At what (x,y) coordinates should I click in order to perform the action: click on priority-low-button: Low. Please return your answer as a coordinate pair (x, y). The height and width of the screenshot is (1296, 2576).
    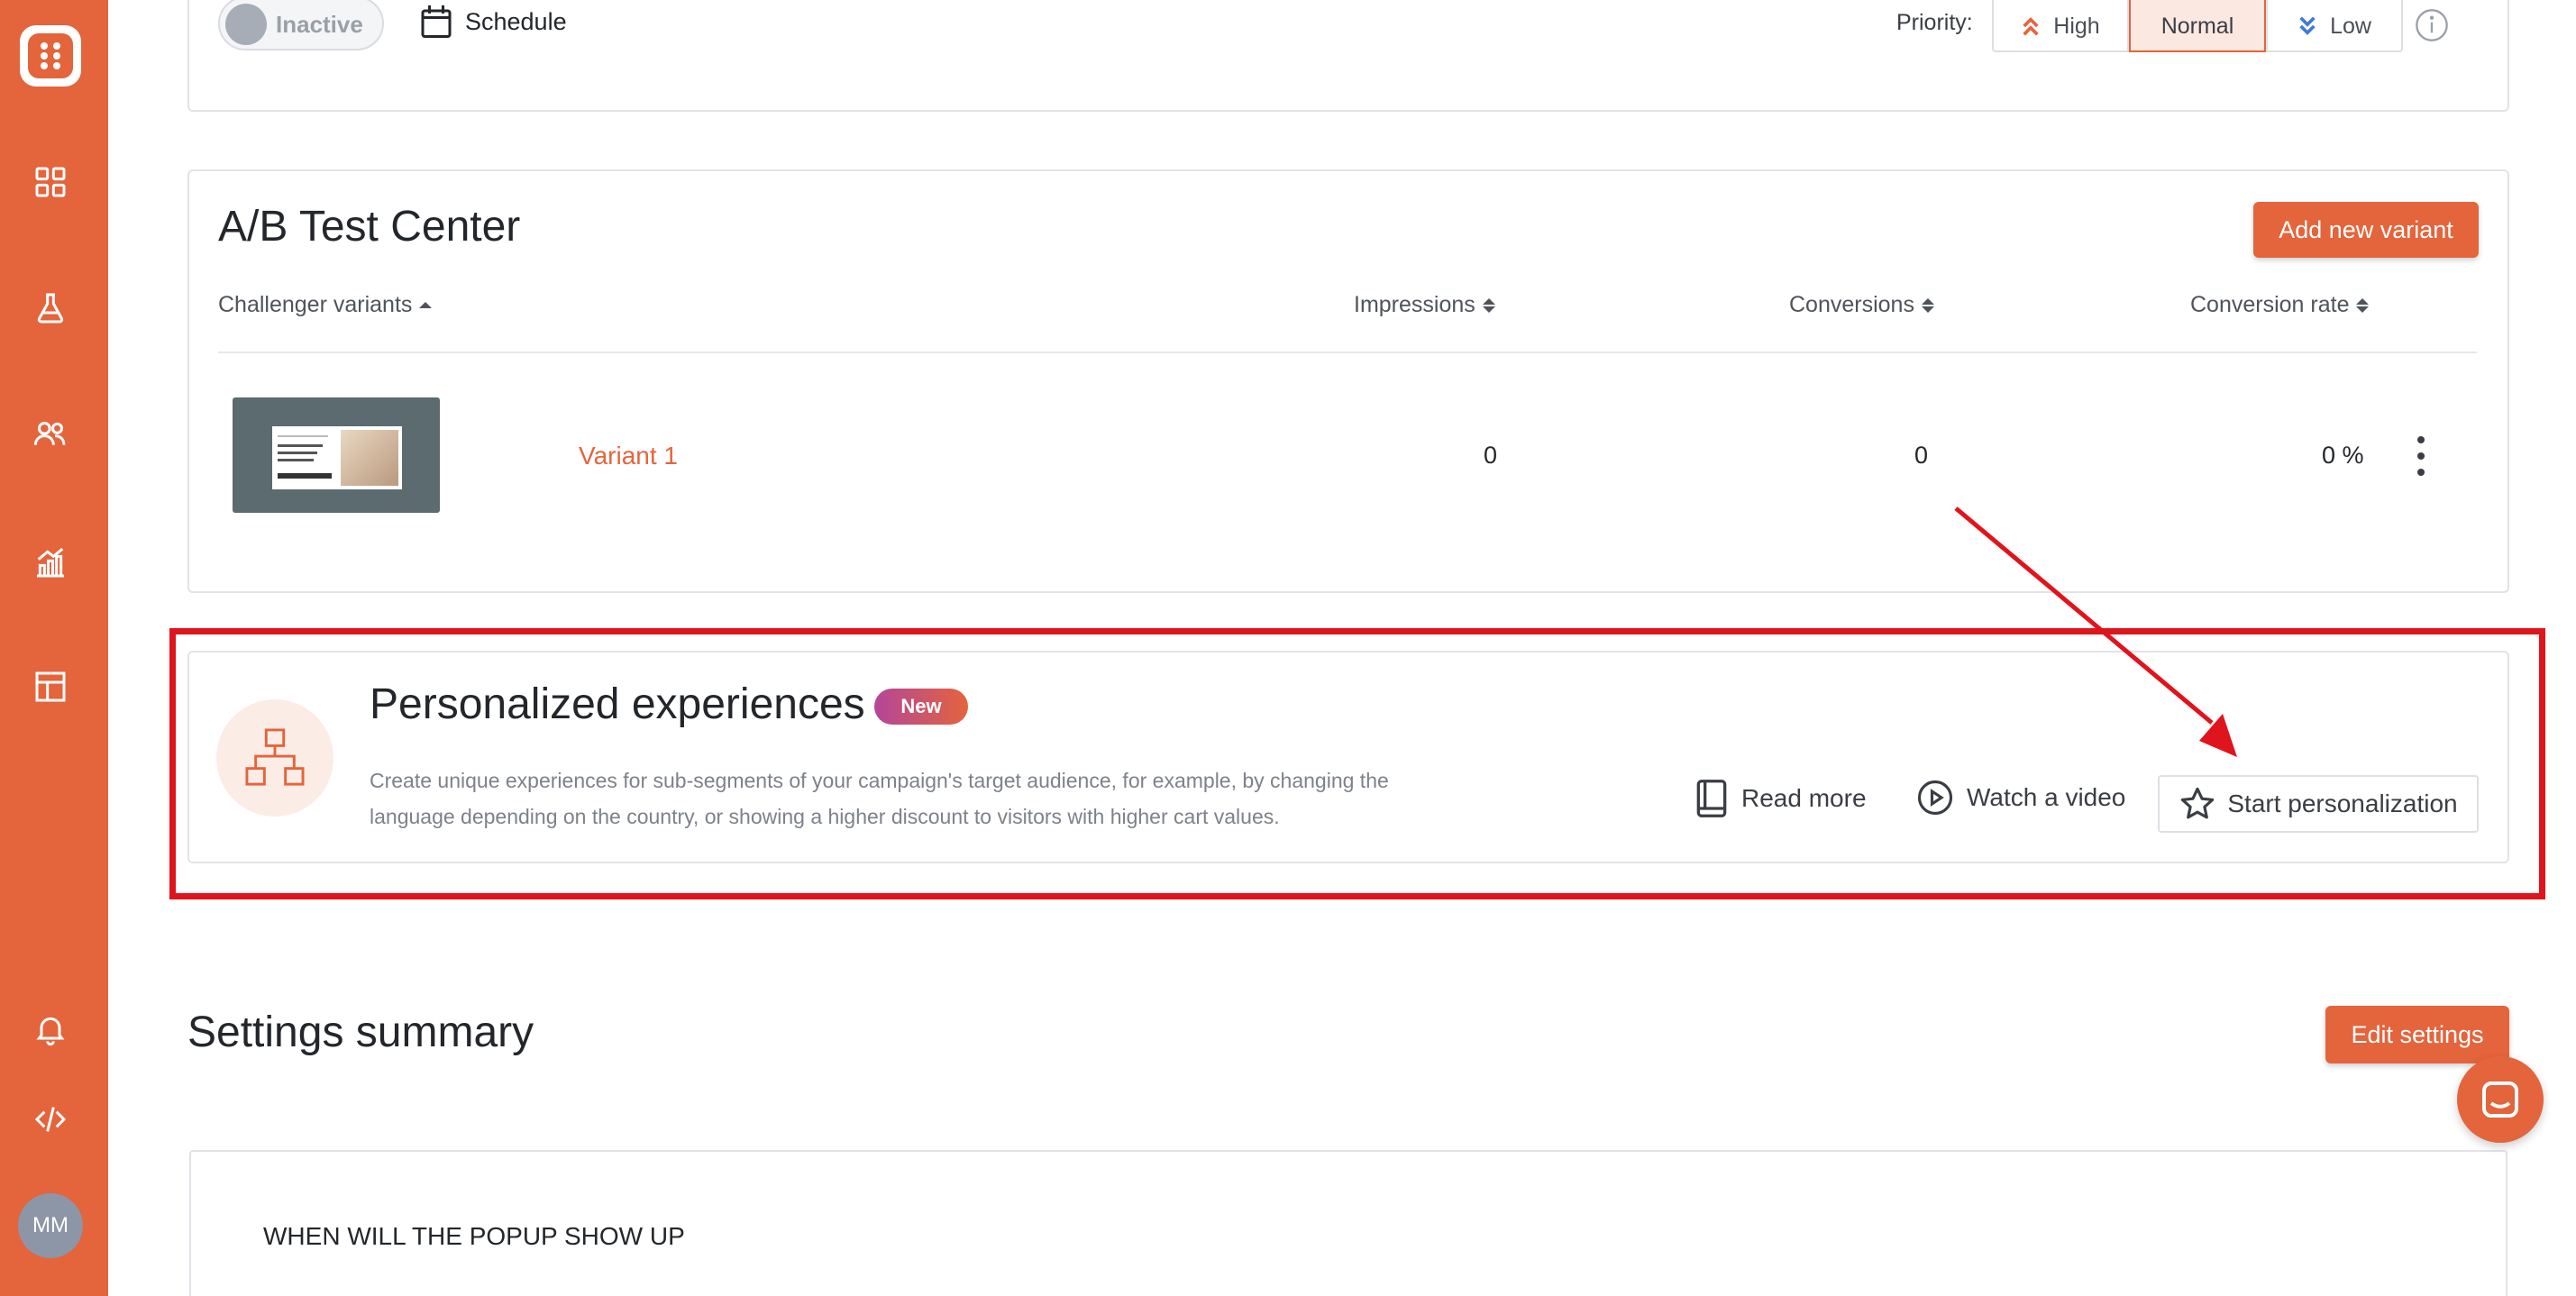
    Looking at the image, I should click on (2334, 26).